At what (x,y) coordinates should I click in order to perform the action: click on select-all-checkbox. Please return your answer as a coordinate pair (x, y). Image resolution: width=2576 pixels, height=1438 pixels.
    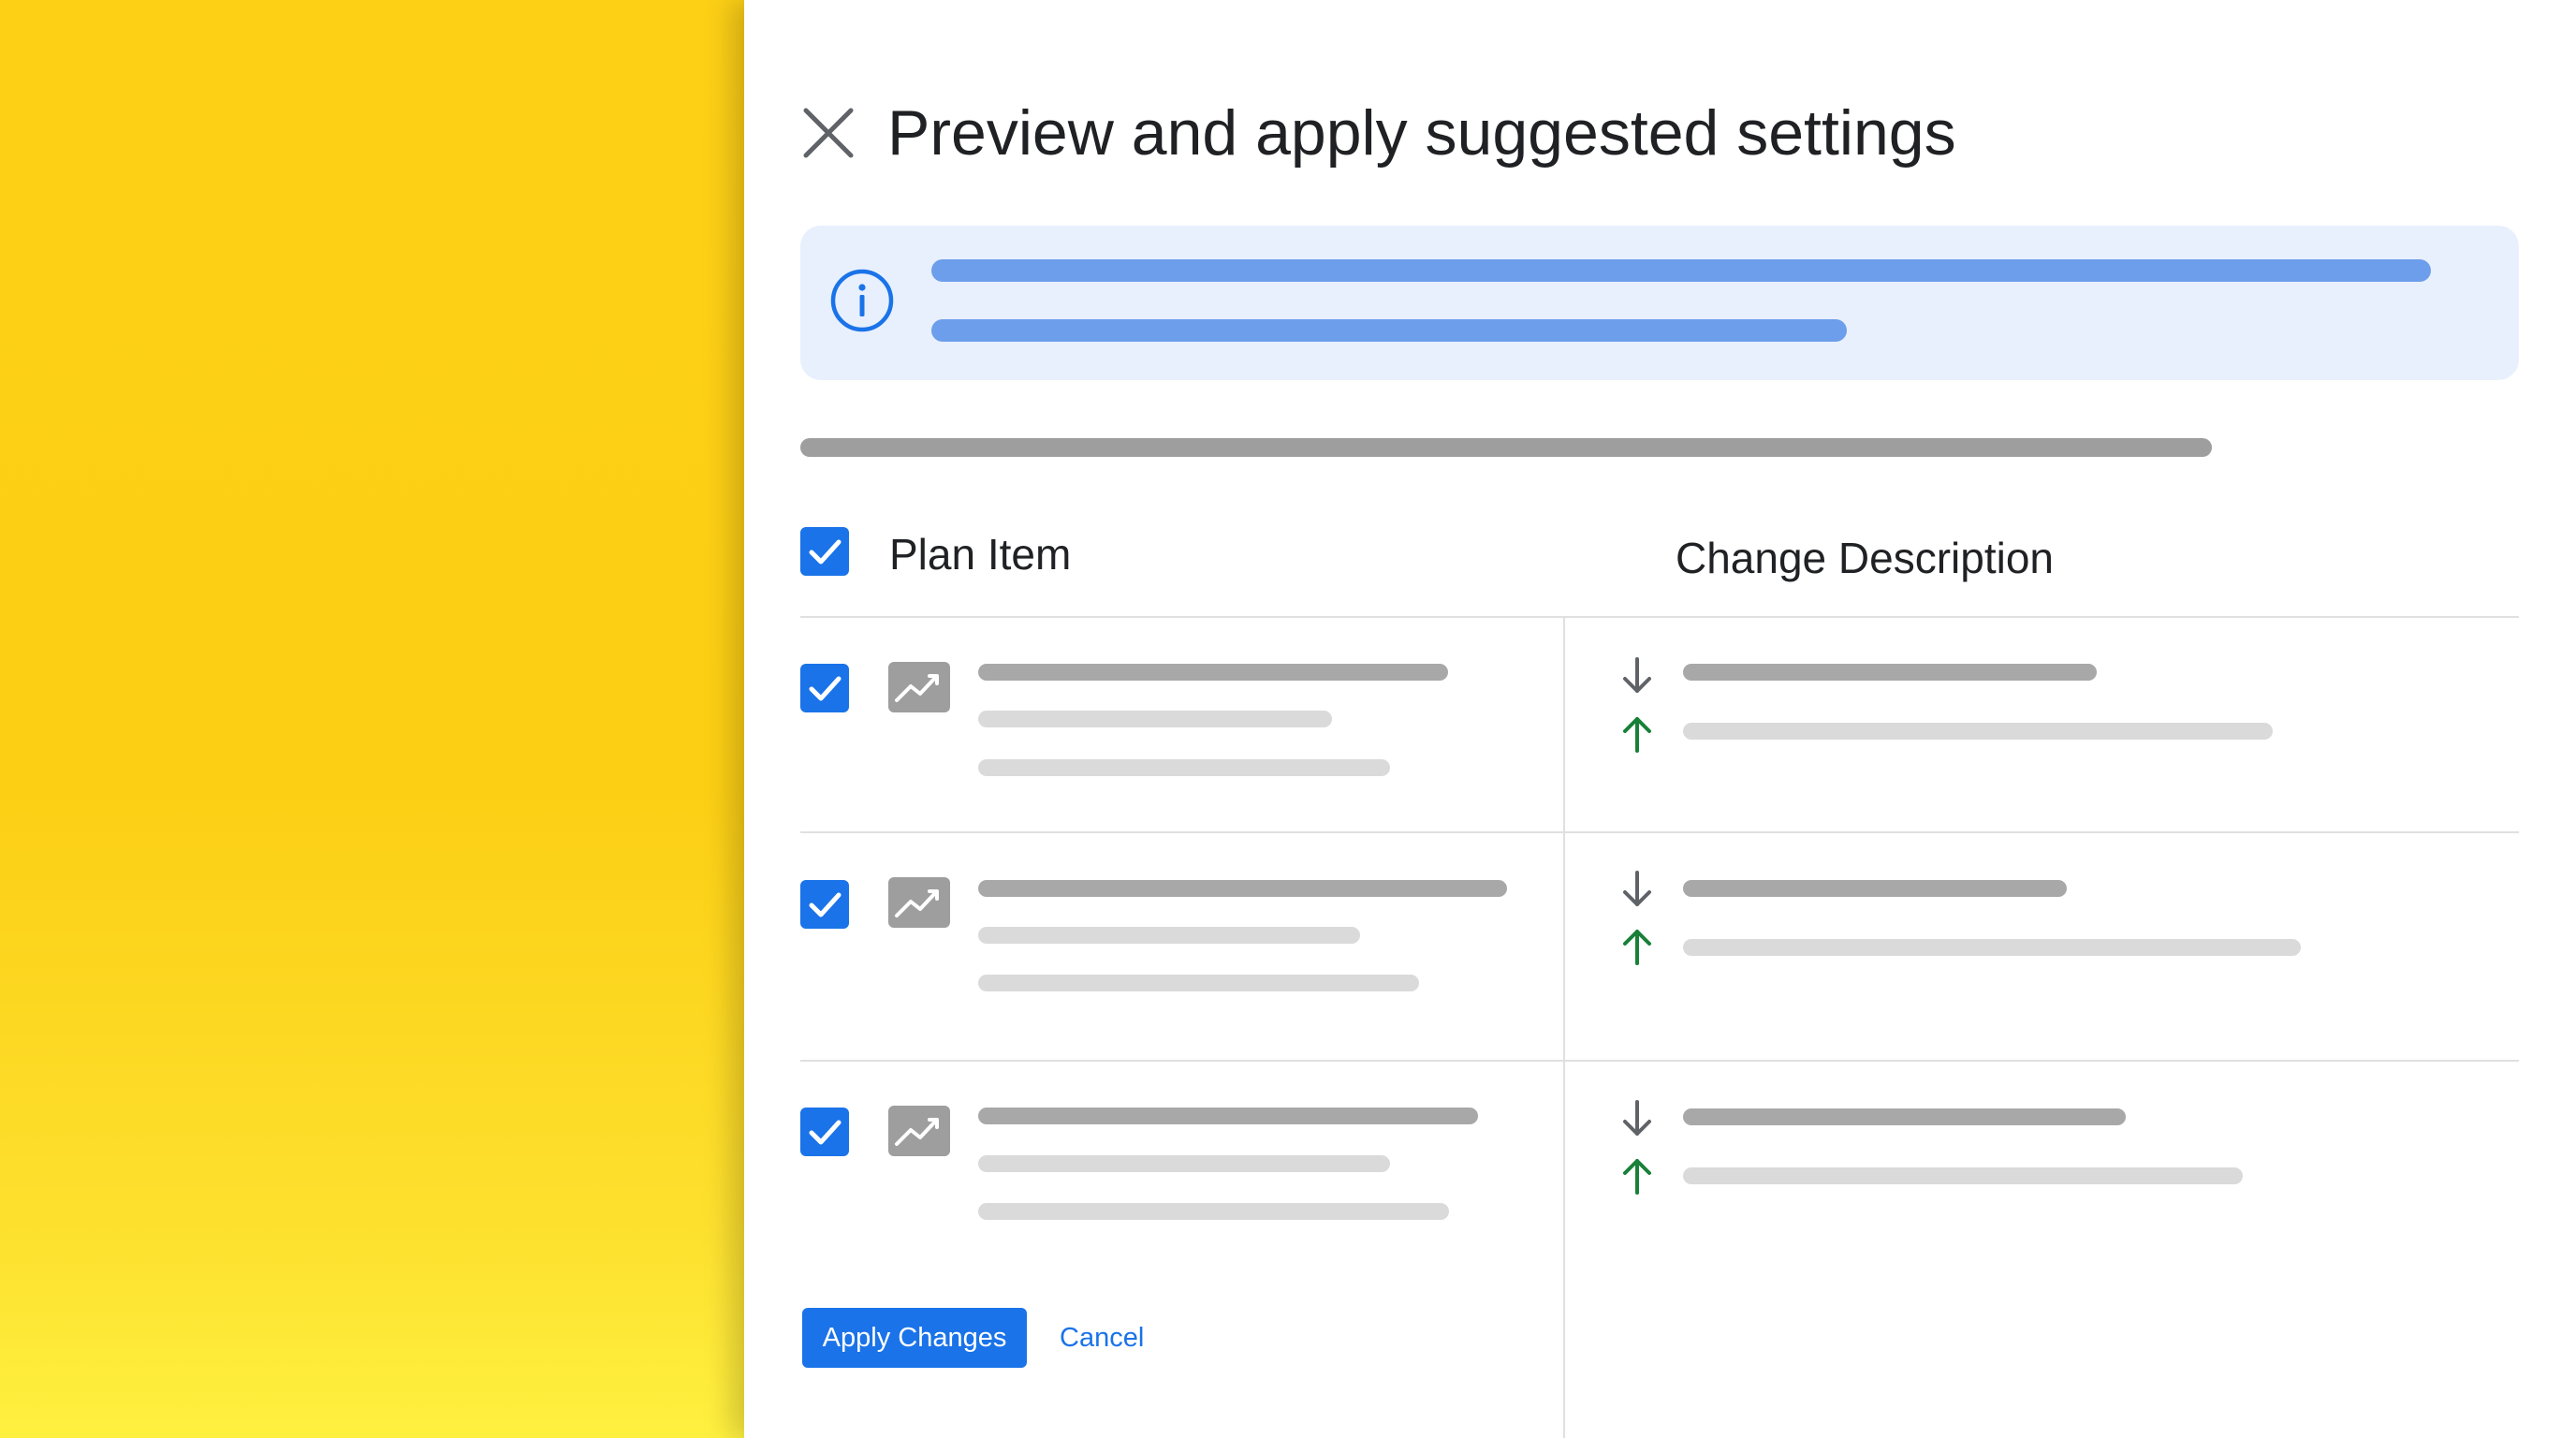
    Looking at the image, I should click on (824, 551).